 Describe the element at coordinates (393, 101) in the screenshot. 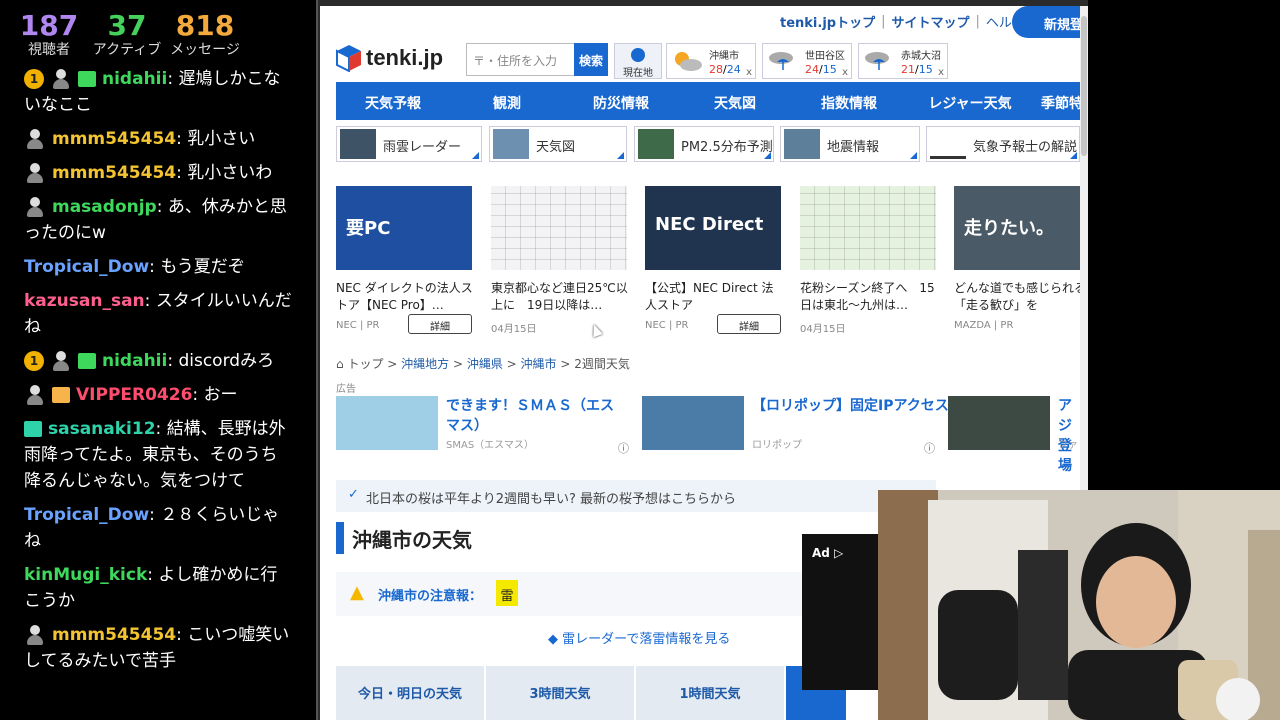

I see `nav-item: 天気予報` at that location.